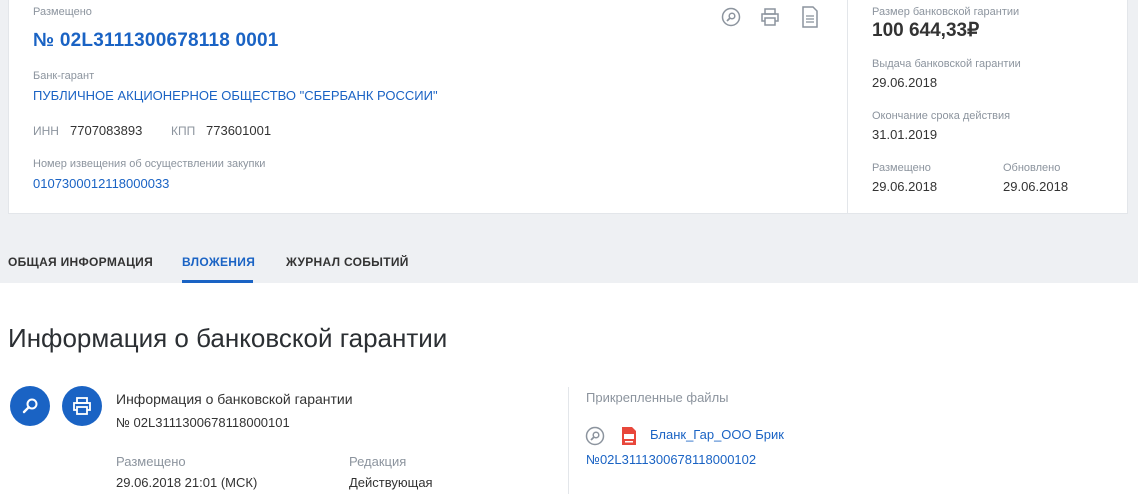 The image size is (1138, 494). I want to click on updated-label: Обновлено, so click(1032, 168).